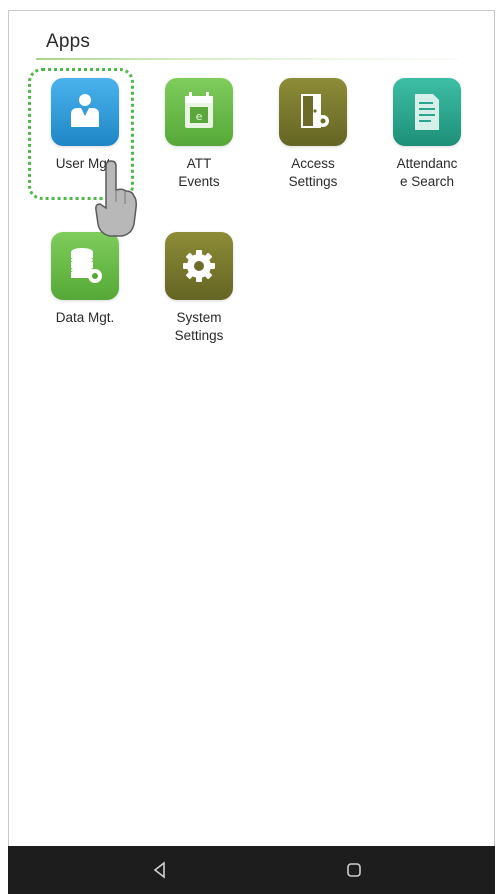 This screenshot has width=501, height=894. I want to click on database-gear-icon, so click(85, 266).